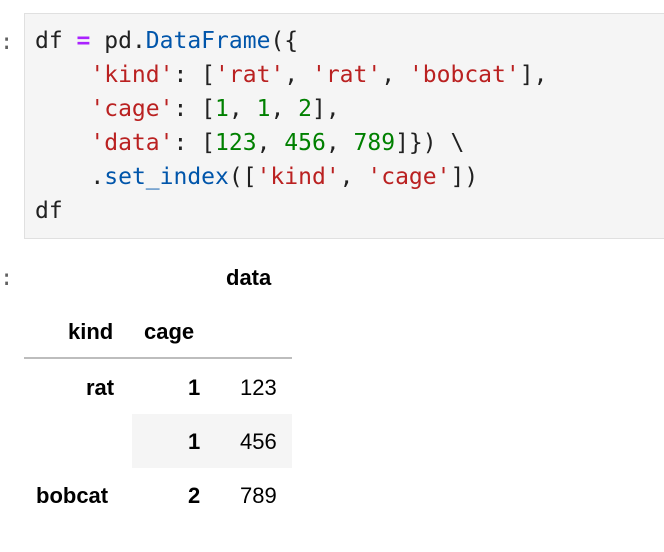 The height and width of the screenshot is (552, 664). I want to click on code-token: 123, so click(236, 143).